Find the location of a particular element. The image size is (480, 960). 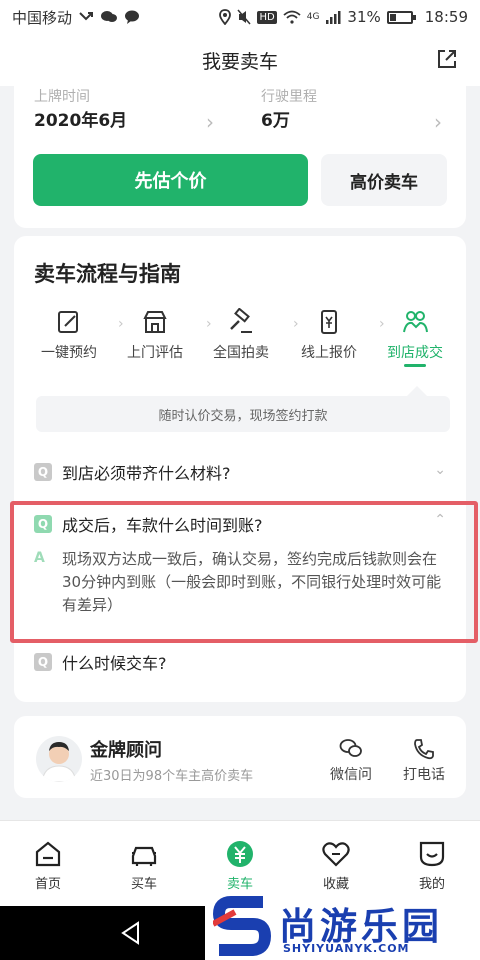

chevron-down-icon: ⌄ is located at coordinates (440, 470).